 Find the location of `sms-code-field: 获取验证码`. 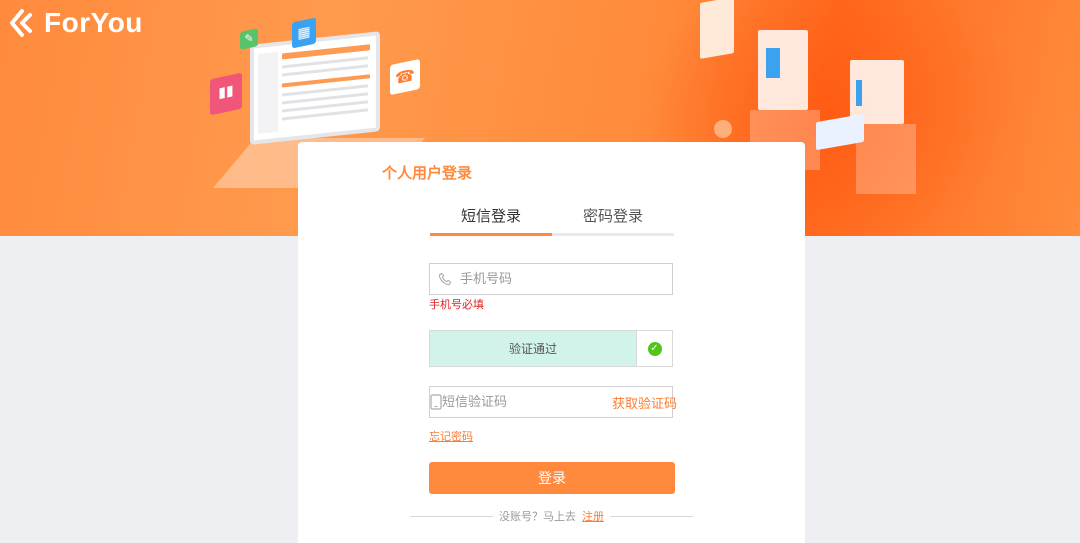

sms-code-field: 获取验证码 is located at coordinates (553, 402).